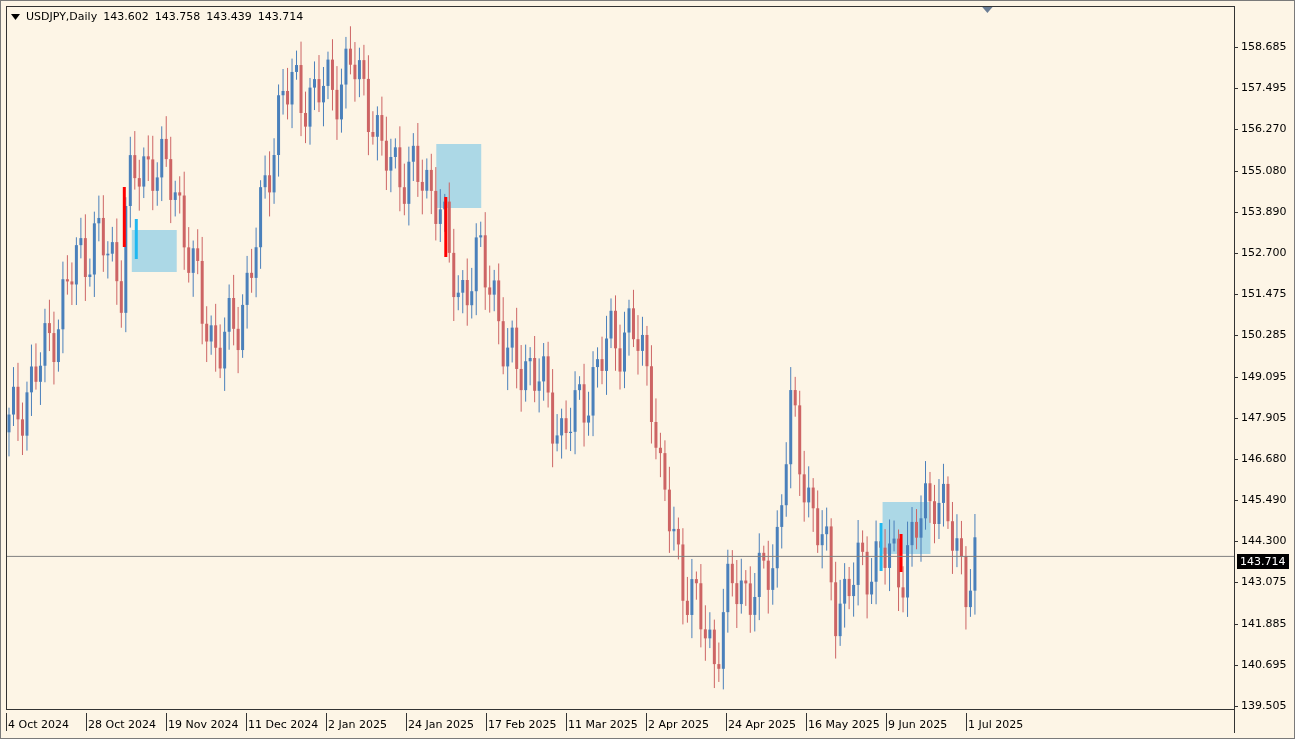  What do you see at coordinates (126, 721) in the screenshot?
I see `date-label: 28 Oct 2024` at bounding box center [126, 721].